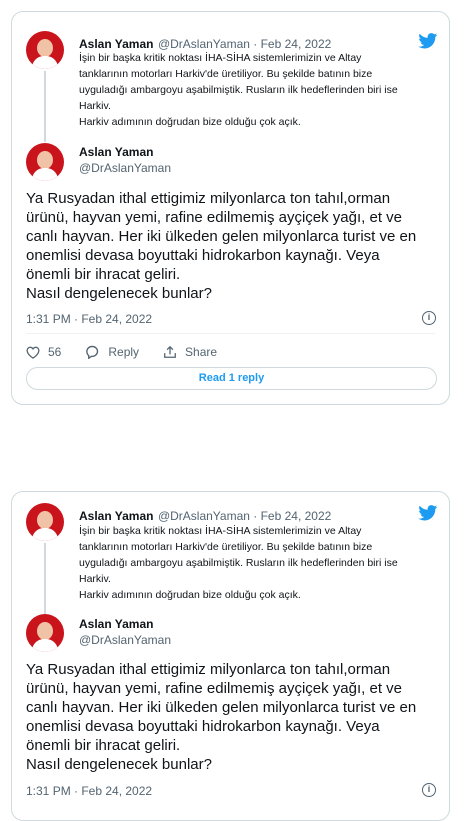  I want to click on reply-button: Reply, so click(112, 352).